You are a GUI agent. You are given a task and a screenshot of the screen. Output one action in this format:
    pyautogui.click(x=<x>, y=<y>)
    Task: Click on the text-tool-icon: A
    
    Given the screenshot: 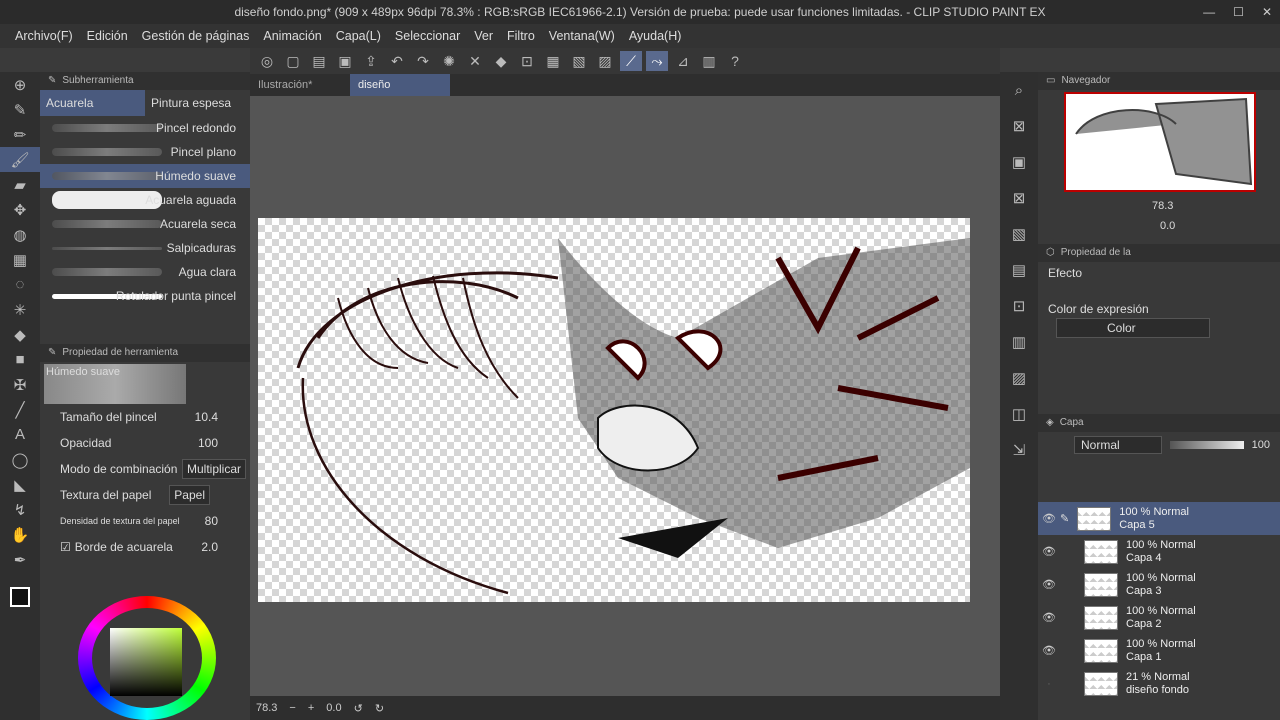 What is the action you would take?
    pyautogui.click(x=20, y=434)
    